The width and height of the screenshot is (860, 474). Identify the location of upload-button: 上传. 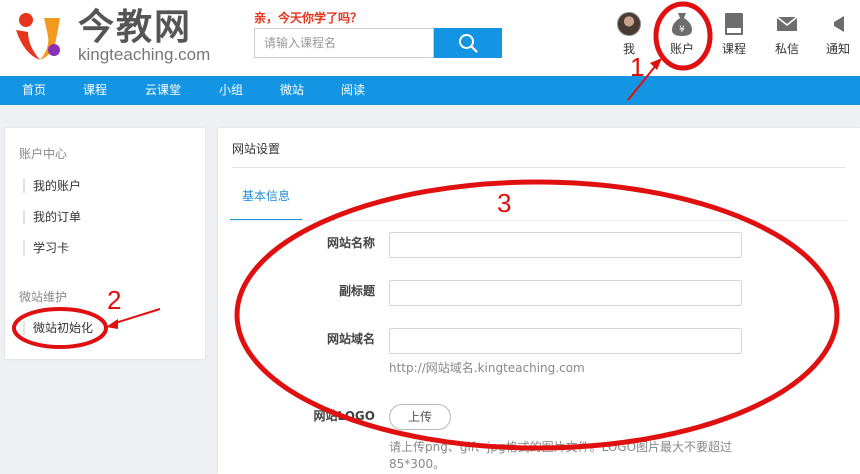
(420, 417).